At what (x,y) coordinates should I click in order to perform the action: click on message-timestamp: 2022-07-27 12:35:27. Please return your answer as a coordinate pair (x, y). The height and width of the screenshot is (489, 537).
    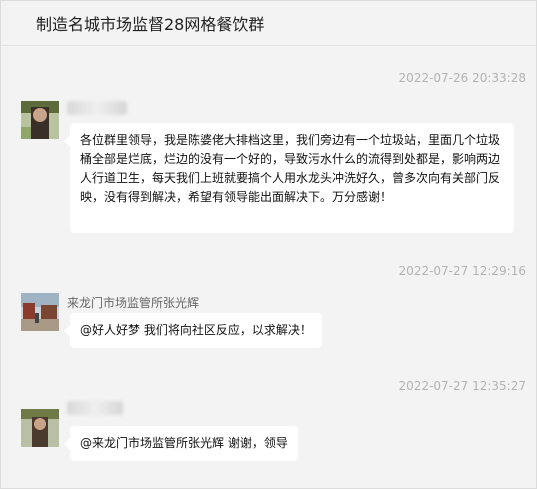
    Looking at the image, I should click on (462, 386).